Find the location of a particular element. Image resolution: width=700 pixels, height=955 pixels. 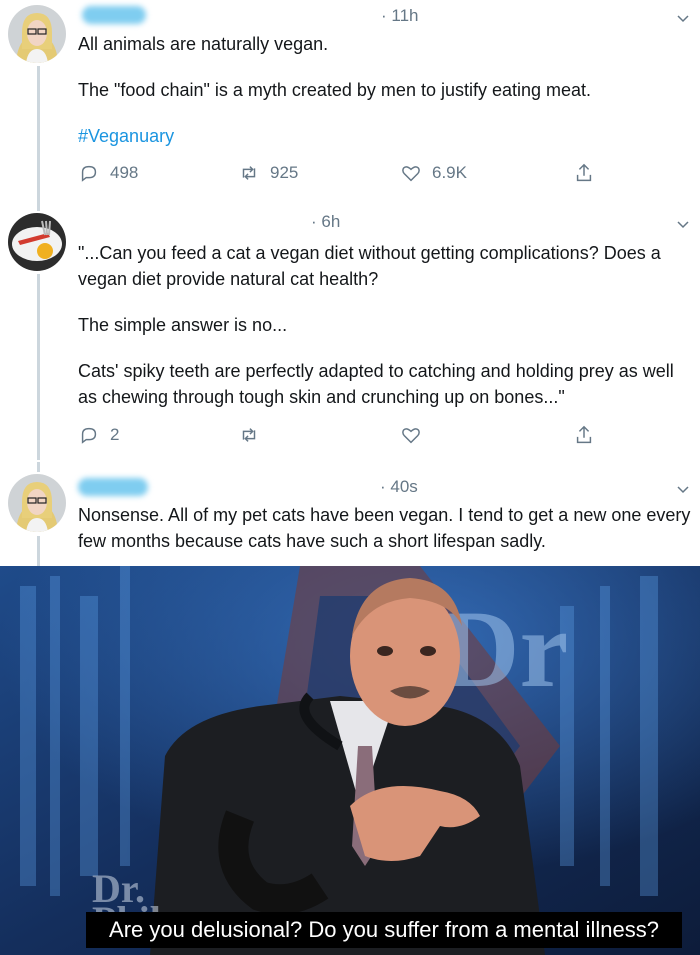

hashtag-link: #Veganuary is located at coordinates (385, 136).